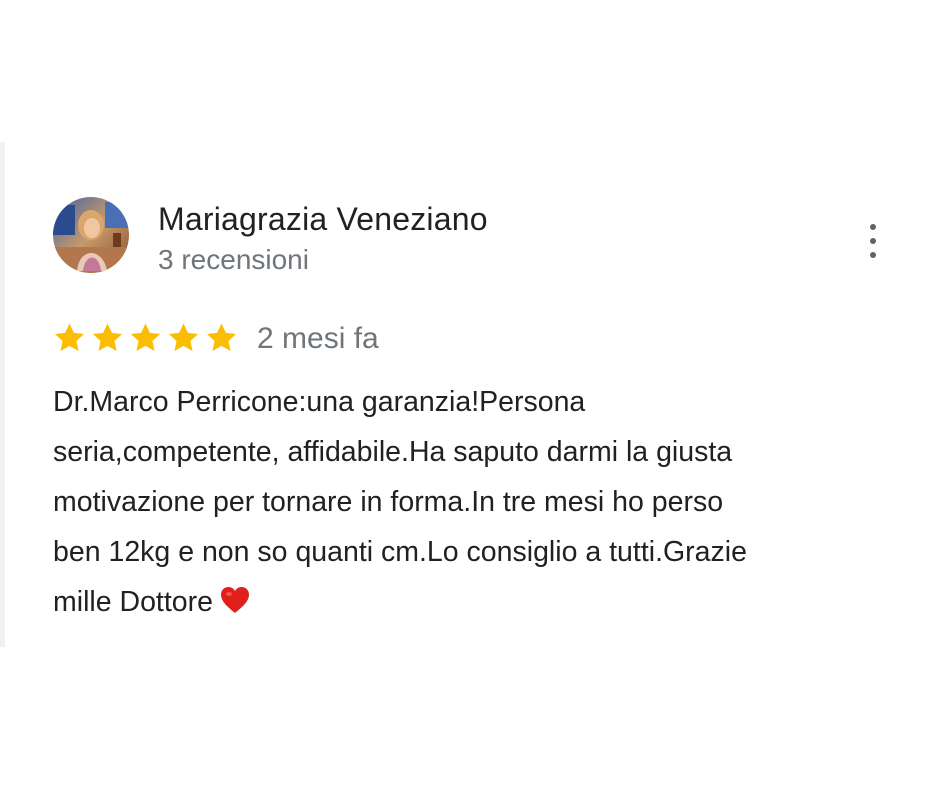  I want to click on star-rating, so click(145, 338).